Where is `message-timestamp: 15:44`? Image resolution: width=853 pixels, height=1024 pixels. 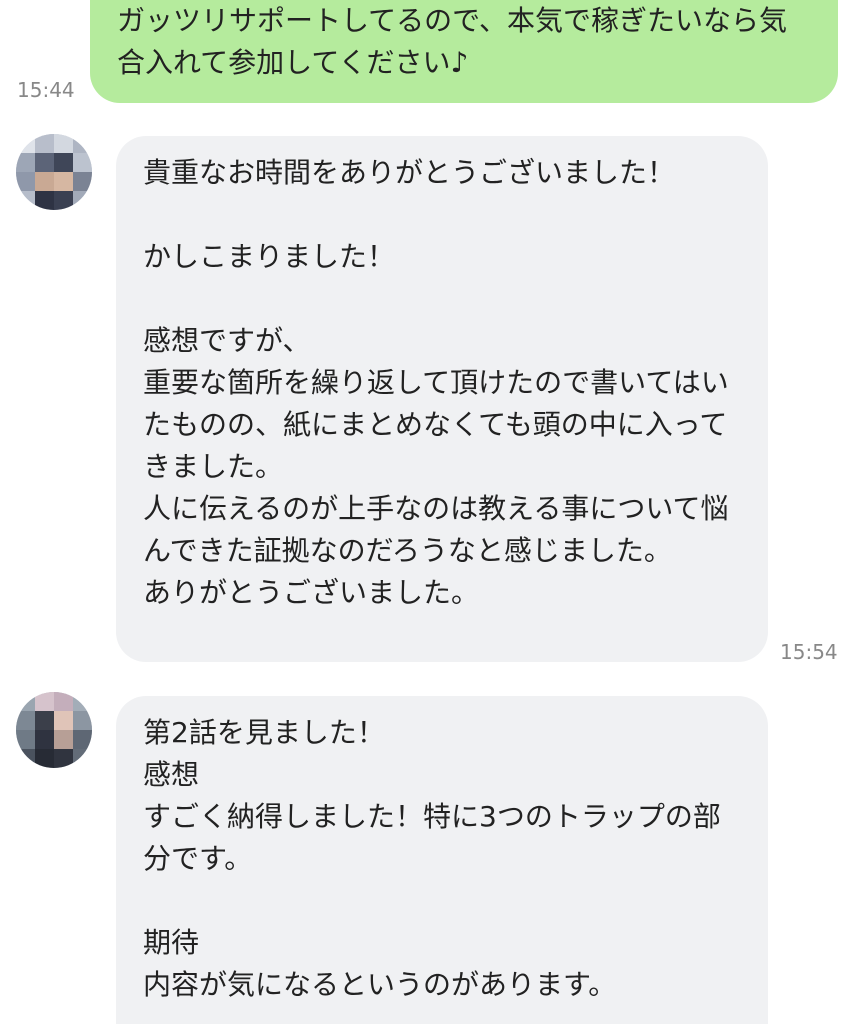
message-timestamp: 15:44 is located at coordinates (46, 90).